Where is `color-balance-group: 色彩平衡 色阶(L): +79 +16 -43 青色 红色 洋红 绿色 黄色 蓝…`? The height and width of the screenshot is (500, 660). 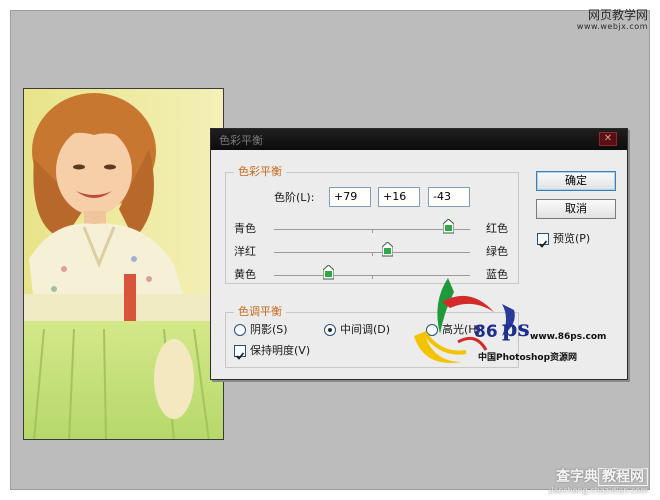
color-balance-group: 色彩平衡 色阶(L): +79 +16 -43 青色 红色 洋红 绿色 黄色 蓝… is located at coordinates (372, 224).